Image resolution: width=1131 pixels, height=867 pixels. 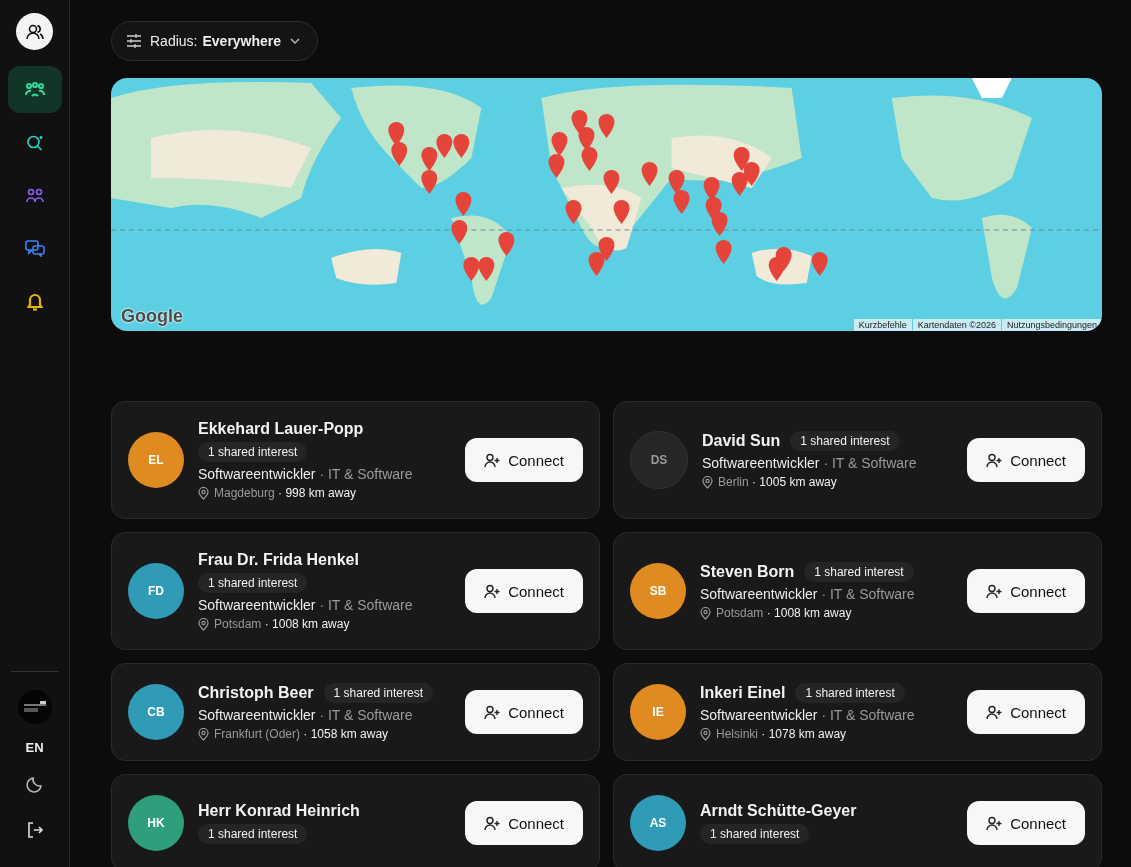 What do you see at coordinates (156, 460) in the screenshot?
I see `avatar: EL` at bounding box center [156, 460].